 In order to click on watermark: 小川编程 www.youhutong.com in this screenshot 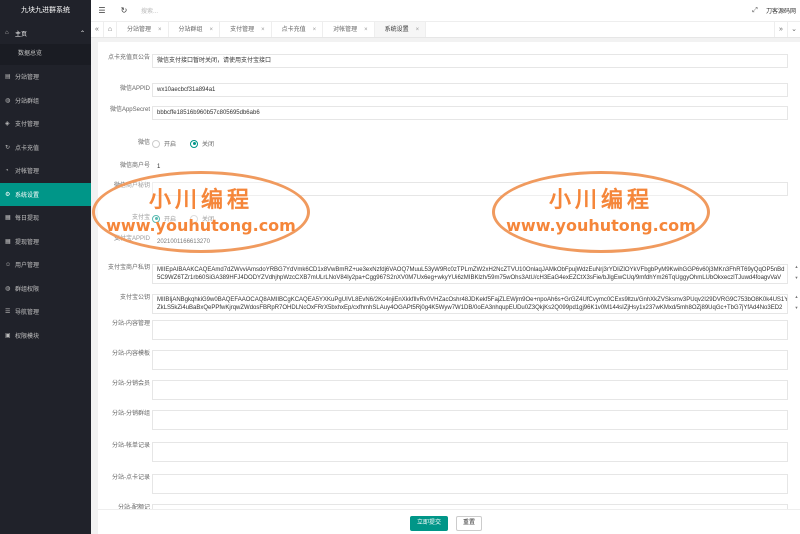, I will do `click(201, 212)`.